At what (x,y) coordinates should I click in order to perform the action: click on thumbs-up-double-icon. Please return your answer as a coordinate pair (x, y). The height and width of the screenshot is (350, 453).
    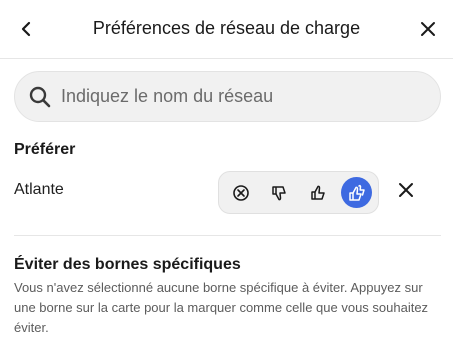
    Looking at the image, I should click on (356, 192).